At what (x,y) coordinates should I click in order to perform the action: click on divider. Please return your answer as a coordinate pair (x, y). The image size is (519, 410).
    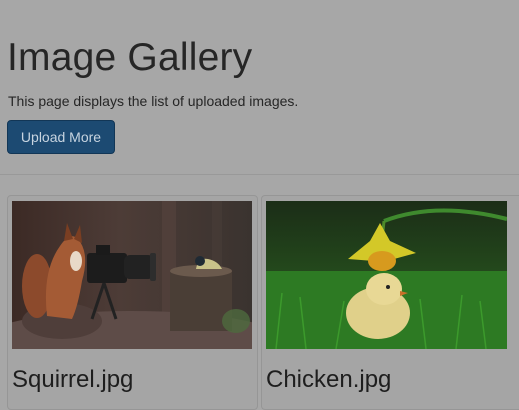
    Looking at the image, I should click on (259, 174).